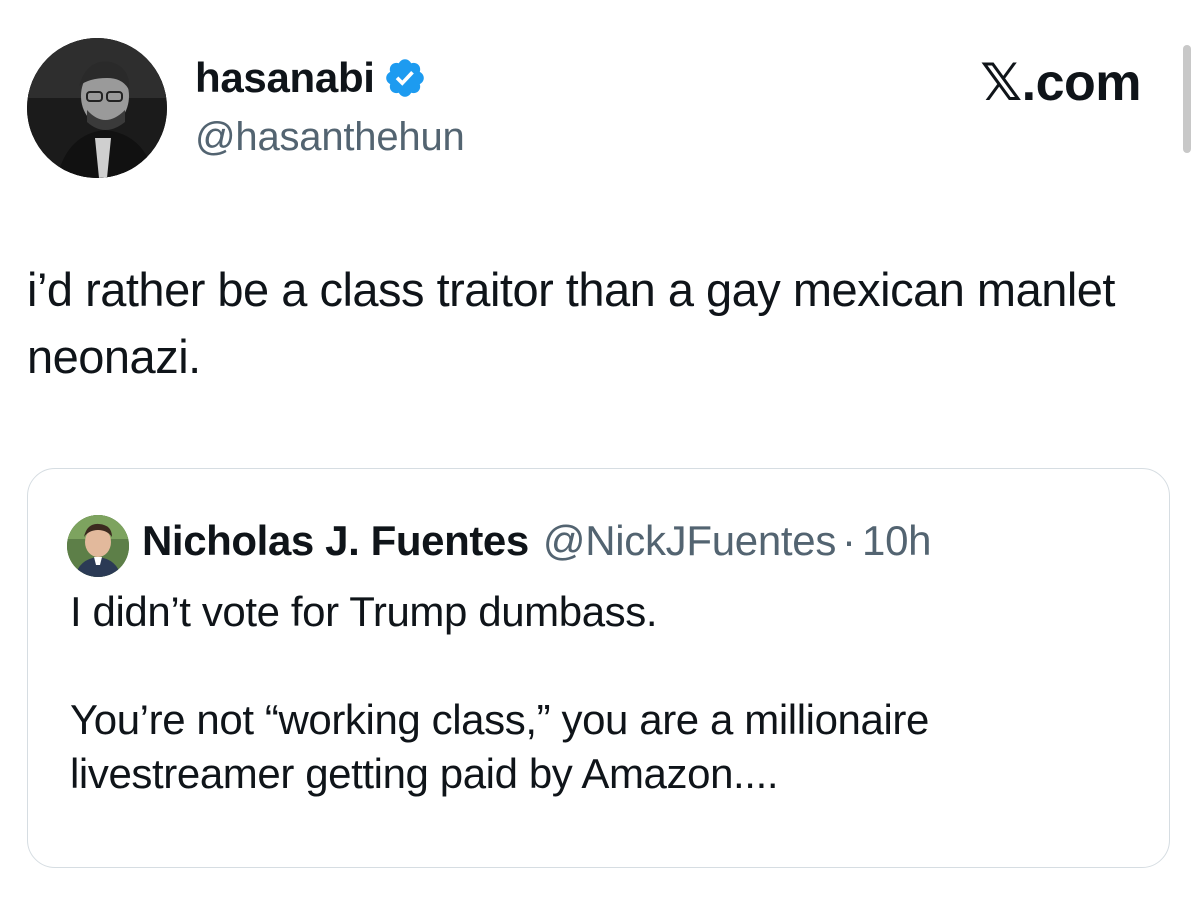 This screenshot has width=1199, height=903. What do you see at coordinates (689, 541) in the screenshot?
I see `quoted-author-handle: @NickJFuentes` at bounding box center [689, 541].